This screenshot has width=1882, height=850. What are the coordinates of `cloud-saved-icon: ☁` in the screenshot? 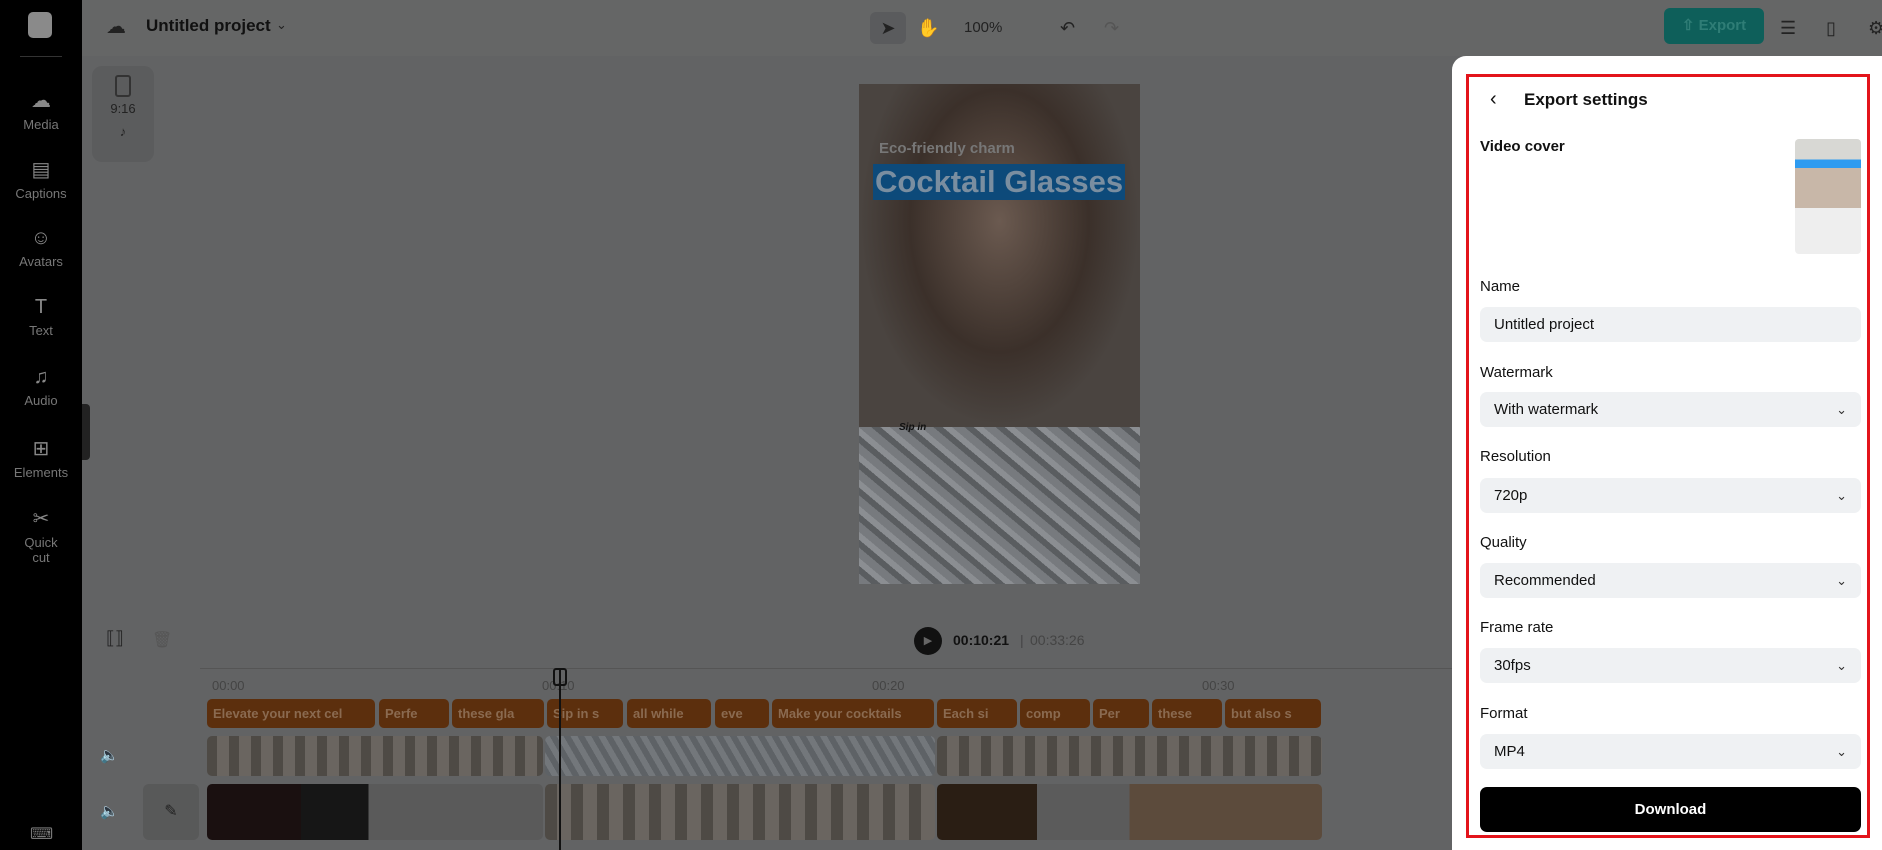 It's located at (116, 27).